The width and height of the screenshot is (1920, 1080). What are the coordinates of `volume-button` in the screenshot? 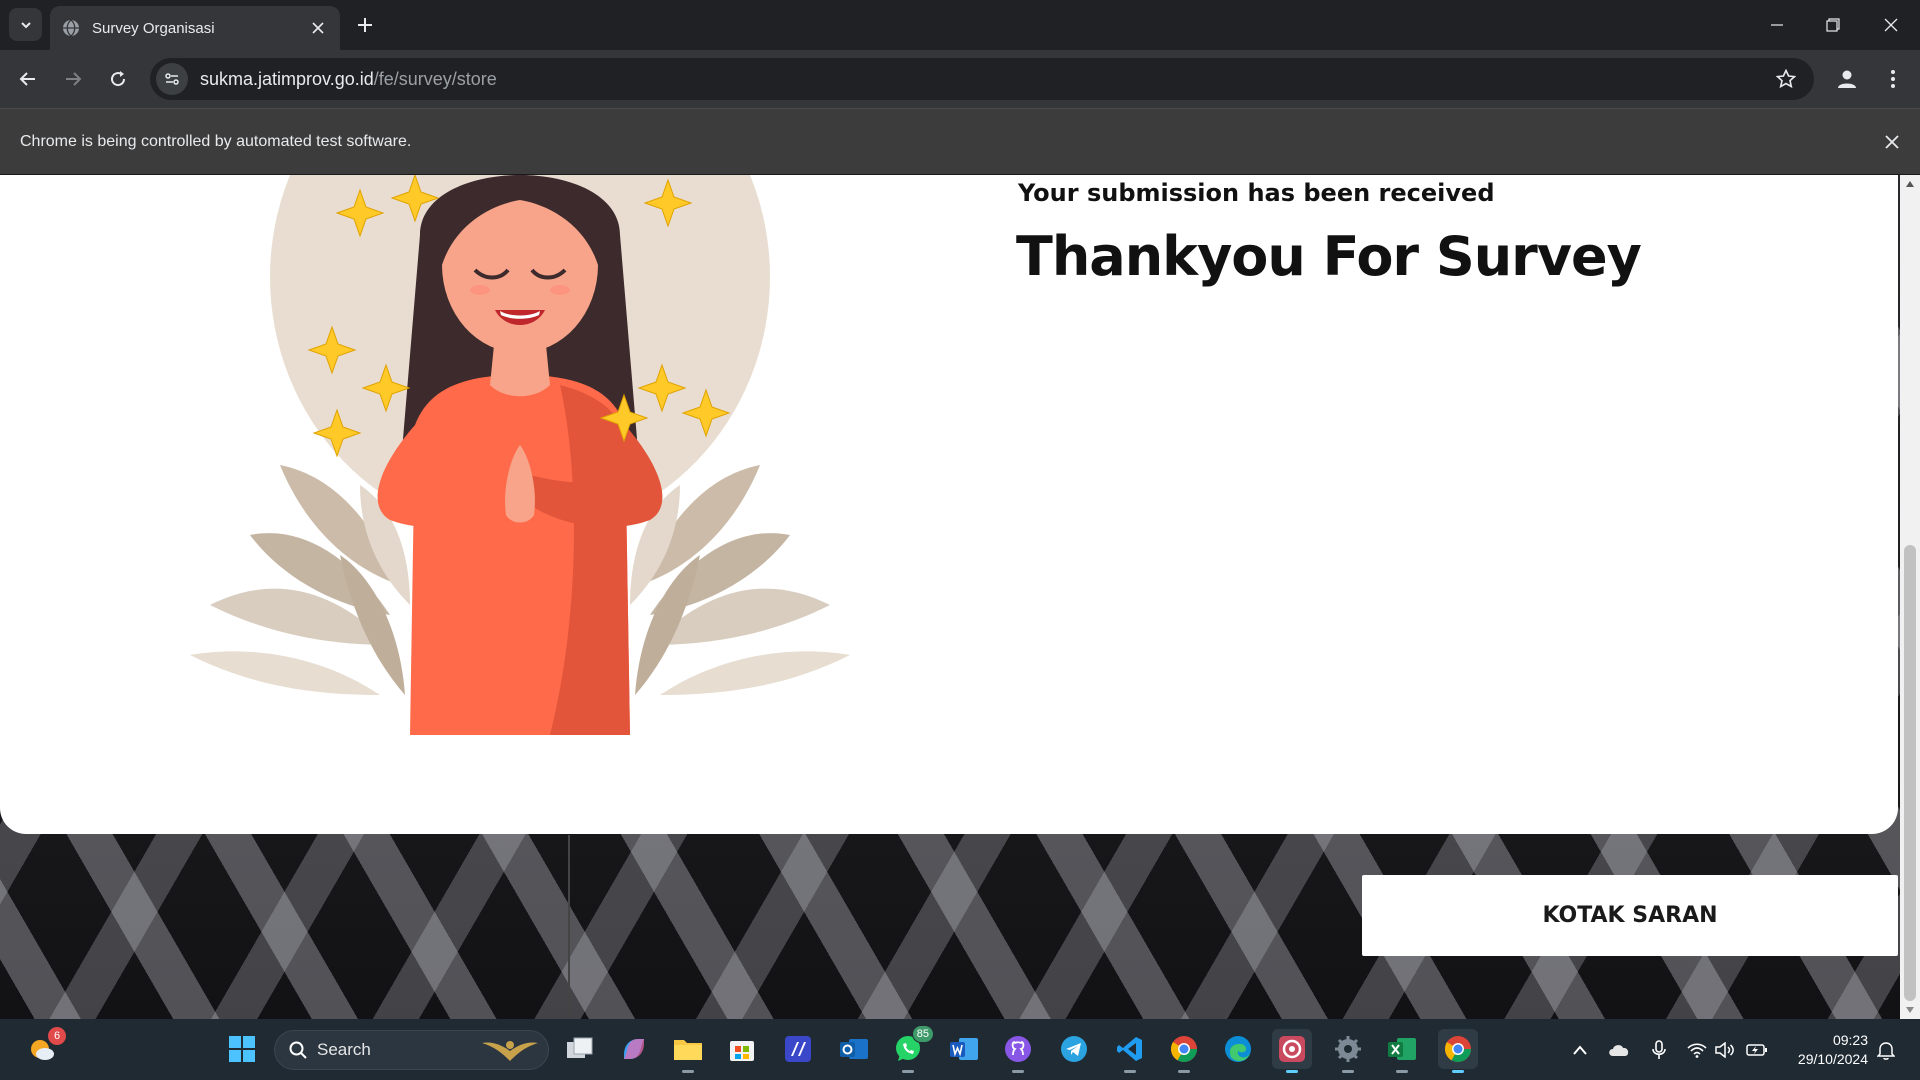 It's located at (1725, 1049).